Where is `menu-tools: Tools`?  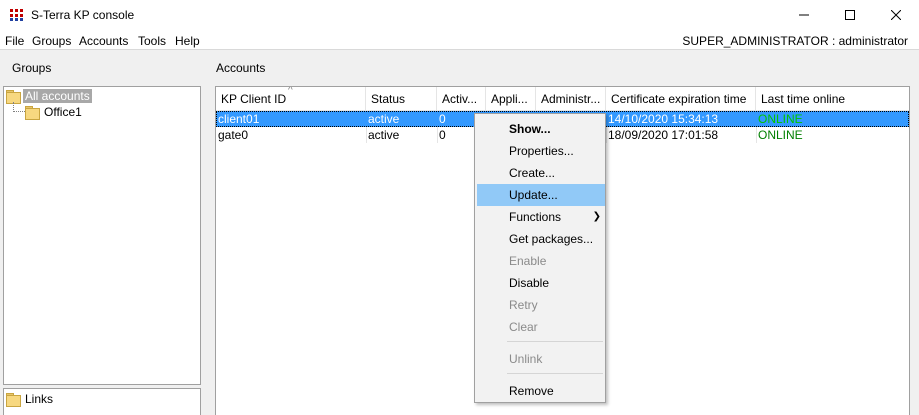 menu-tools: Tools is located at coordinates (152, 41).